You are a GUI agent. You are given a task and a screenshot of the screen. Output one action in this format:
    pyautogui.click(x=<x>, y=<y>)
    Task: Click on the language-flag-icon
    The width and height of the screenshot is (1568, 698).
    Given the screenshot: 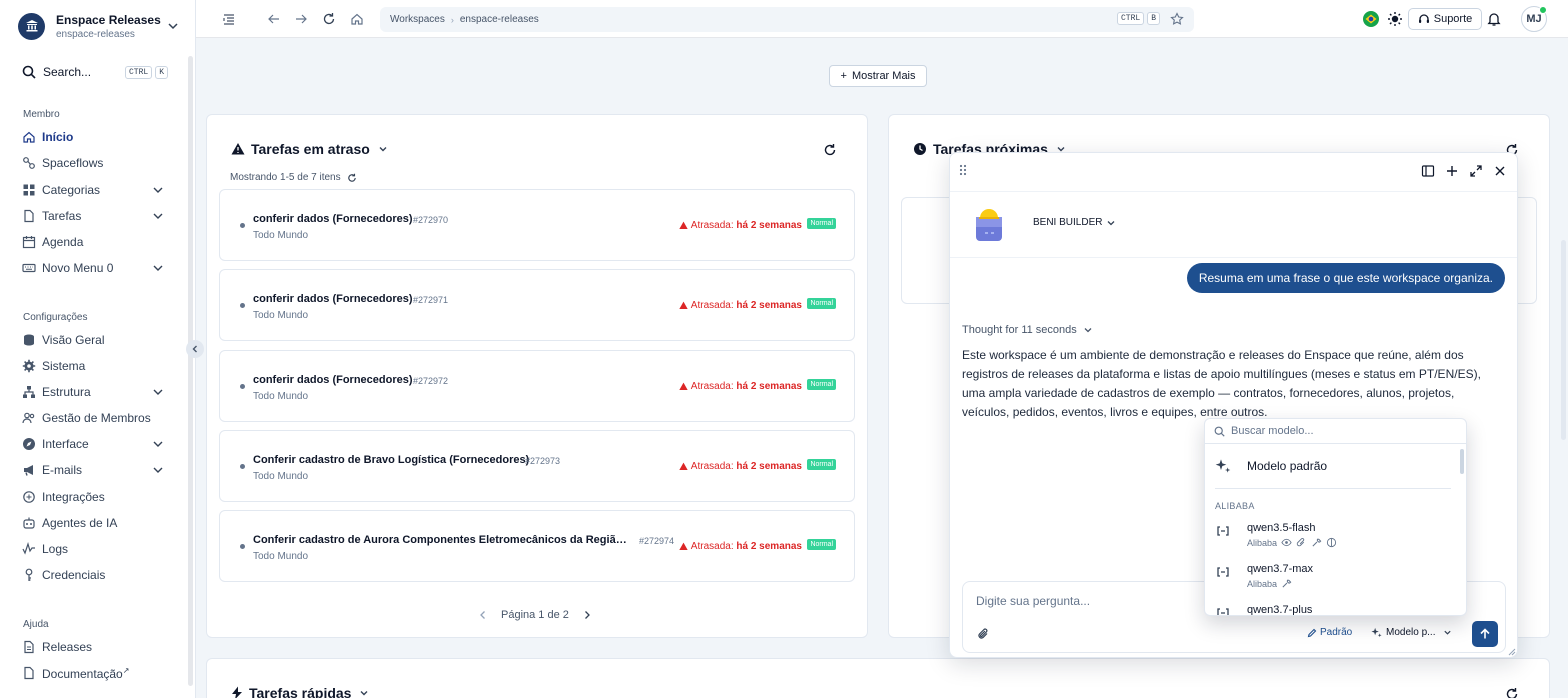 What is the action you would take?
    pyautogui.click(x=1371, y=19)
    